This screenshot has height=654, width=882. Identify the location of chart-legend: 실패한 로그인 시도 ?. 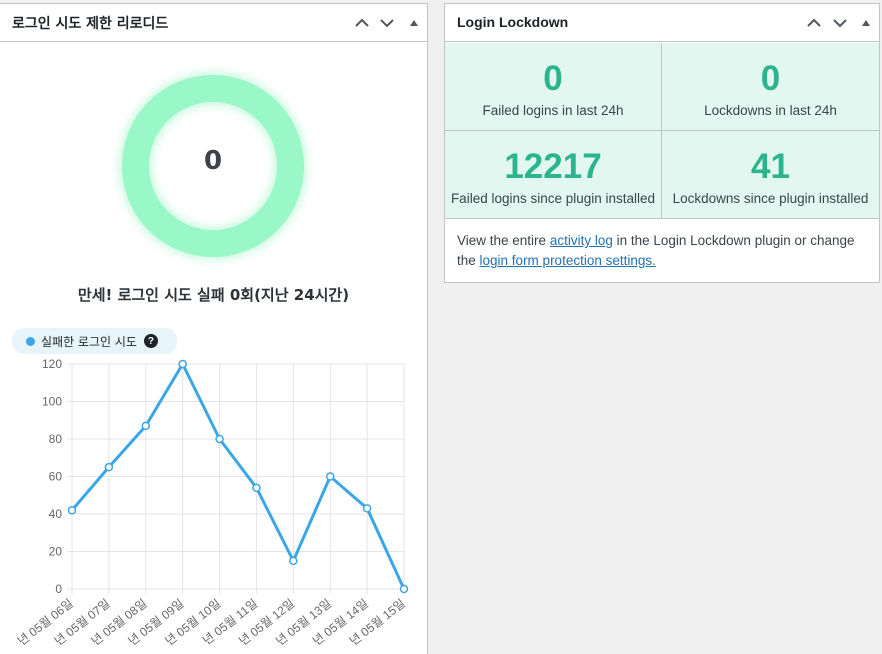
(94, 341).